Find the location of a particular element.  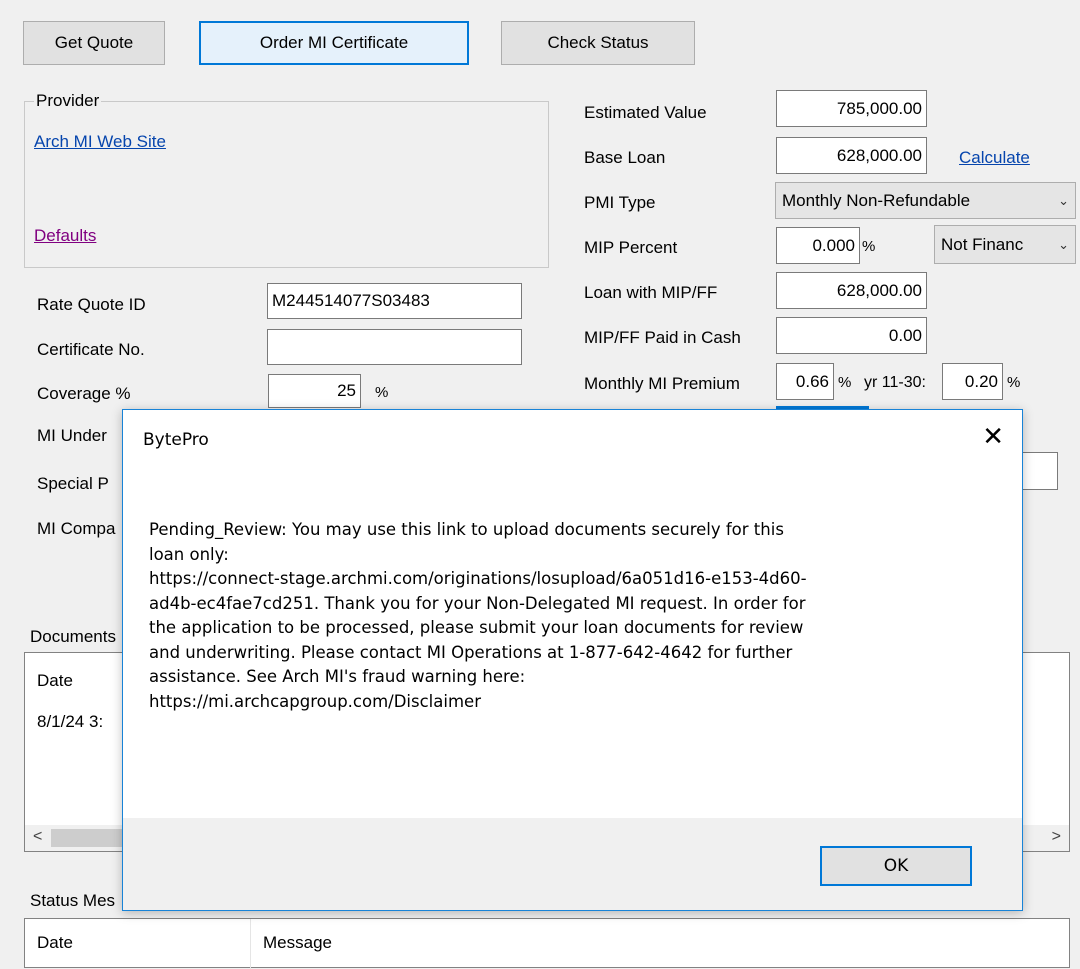

special-label: Special P is located at coordinates (73, 483).